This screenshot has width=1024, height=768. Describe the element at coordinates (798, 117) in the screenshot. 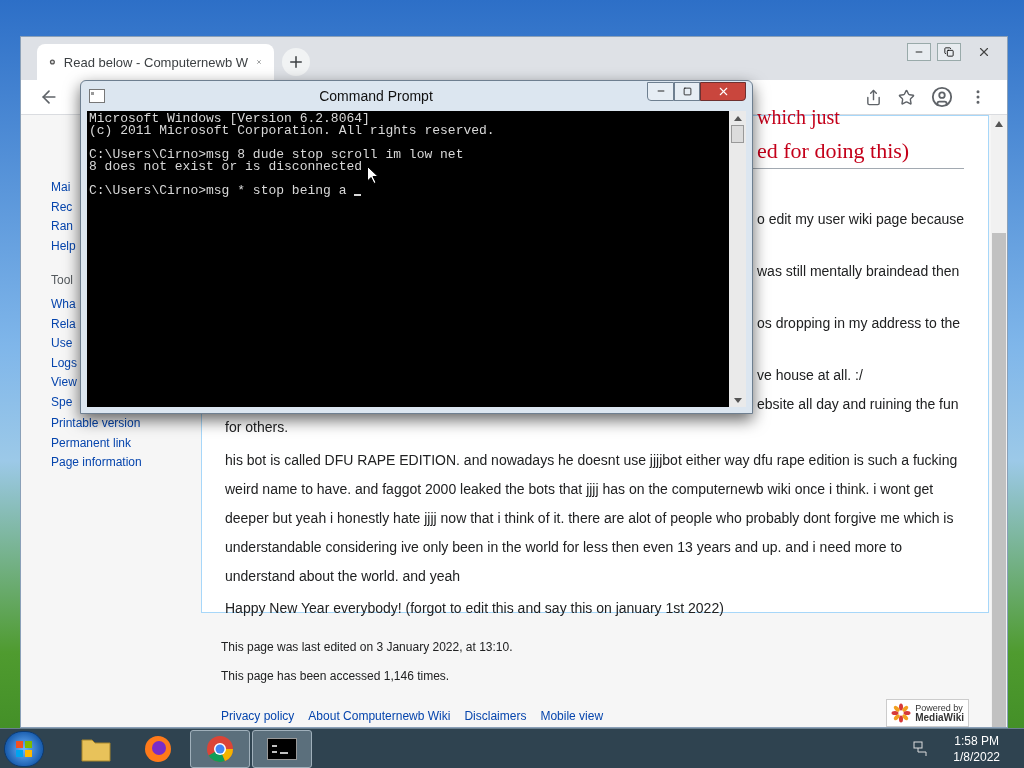

I see `page-heading: which just` at that location.